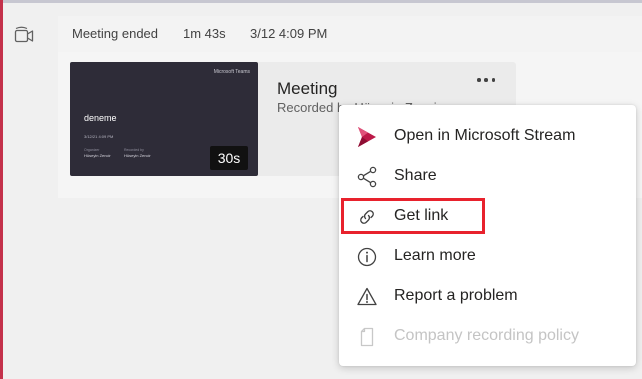  I want to click on warning-icon, so click(367, 296).